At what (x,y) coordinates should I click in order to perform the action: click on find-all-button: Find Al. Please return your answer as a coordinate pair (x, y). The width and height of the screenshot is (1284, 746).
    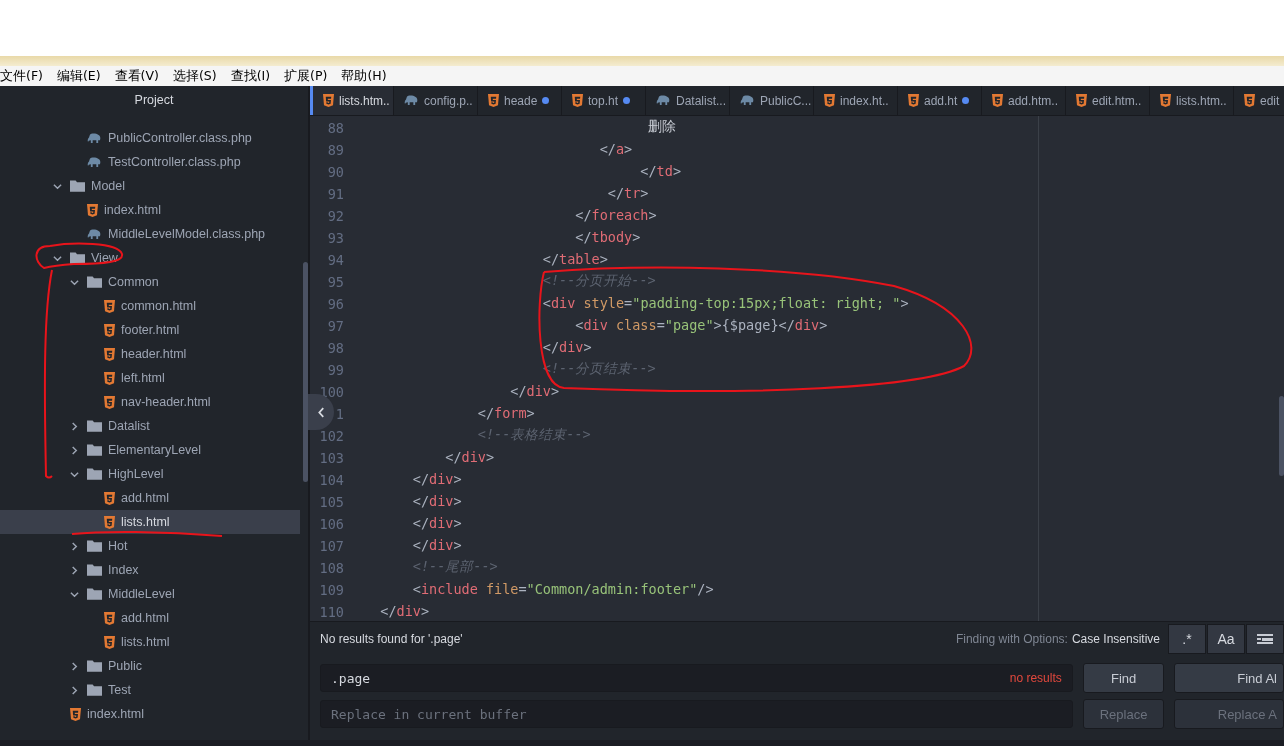
    Looking at the image, I should click on (1229, 678).